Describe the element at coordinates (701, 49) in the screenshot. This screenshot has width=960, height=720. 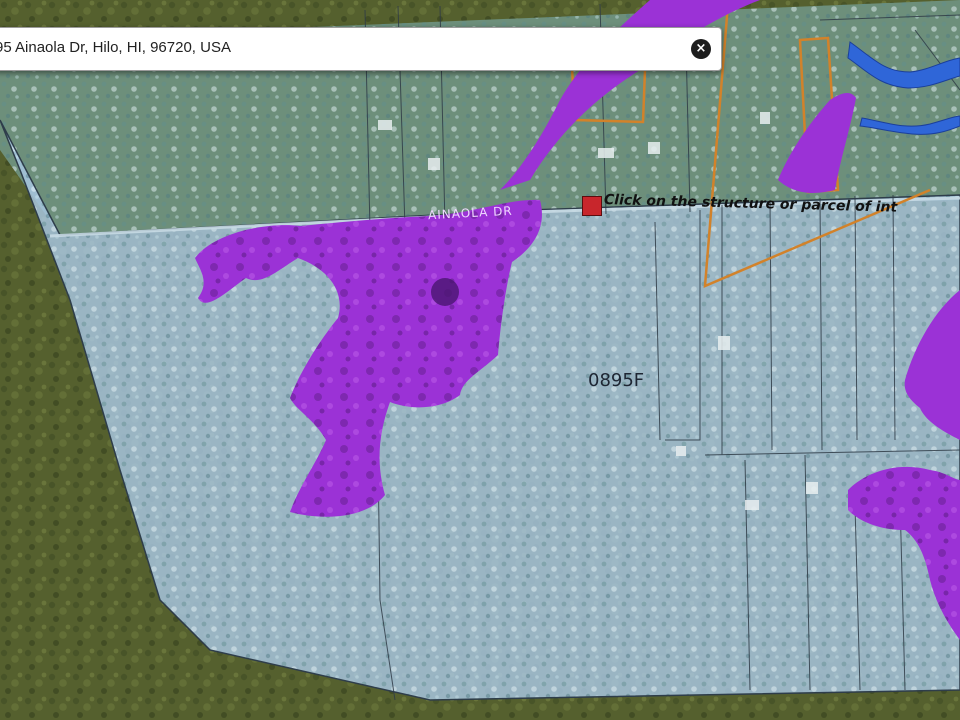
I see `close-icon: ×` at that location.